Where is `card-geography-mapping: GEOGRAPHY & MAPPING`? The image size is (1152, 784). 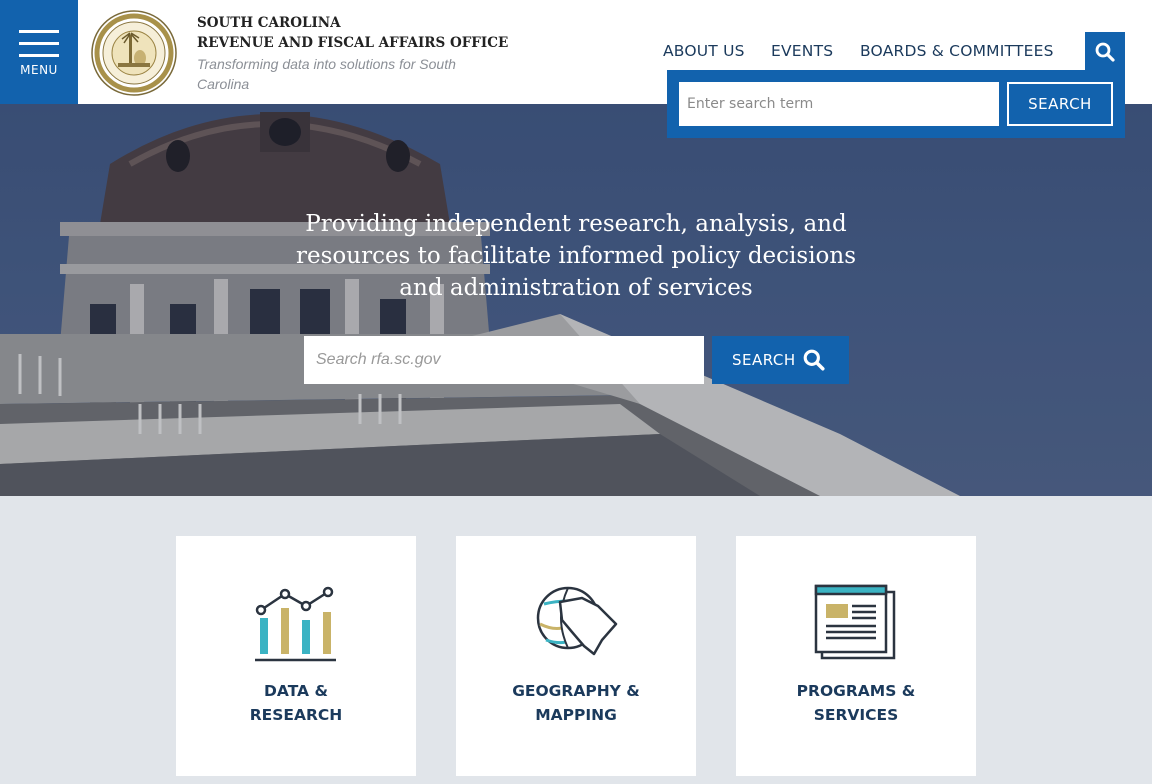
card-geography-mapping: GEOGRAPHY & MAPPING is located at coordinates (576, 656).